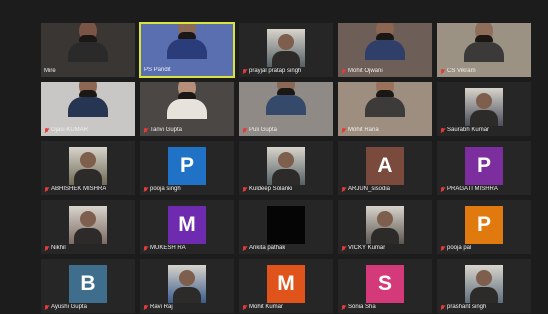 The width and height of the screenshot is (548, 314). I want to click on participant-tile: Nikhil, so click(88, 227).